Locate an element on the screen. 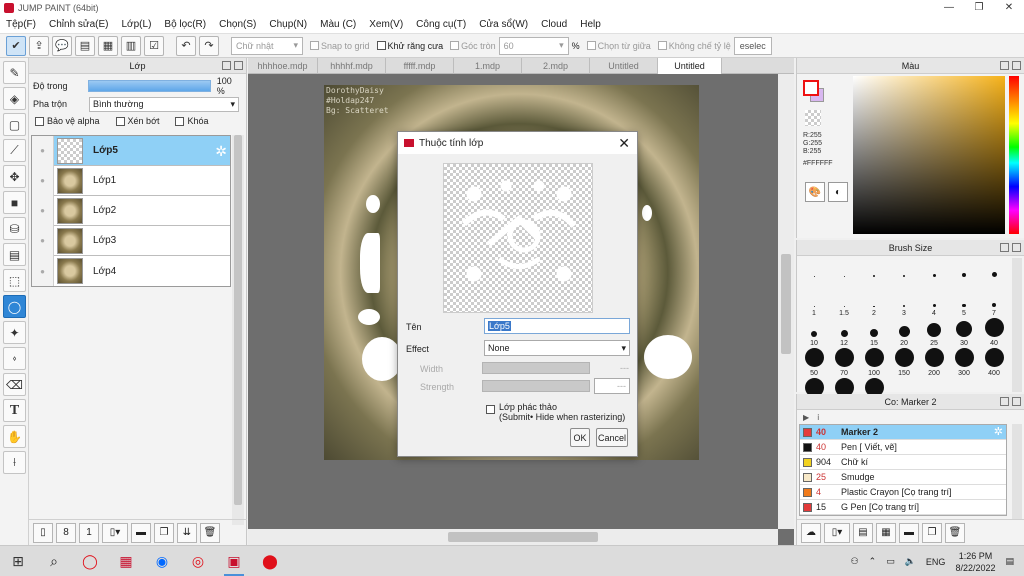 Image resolution: width=1024 pixels, height=576 pixels. record-icon: ⬤ is located at coordinates (270, 561).